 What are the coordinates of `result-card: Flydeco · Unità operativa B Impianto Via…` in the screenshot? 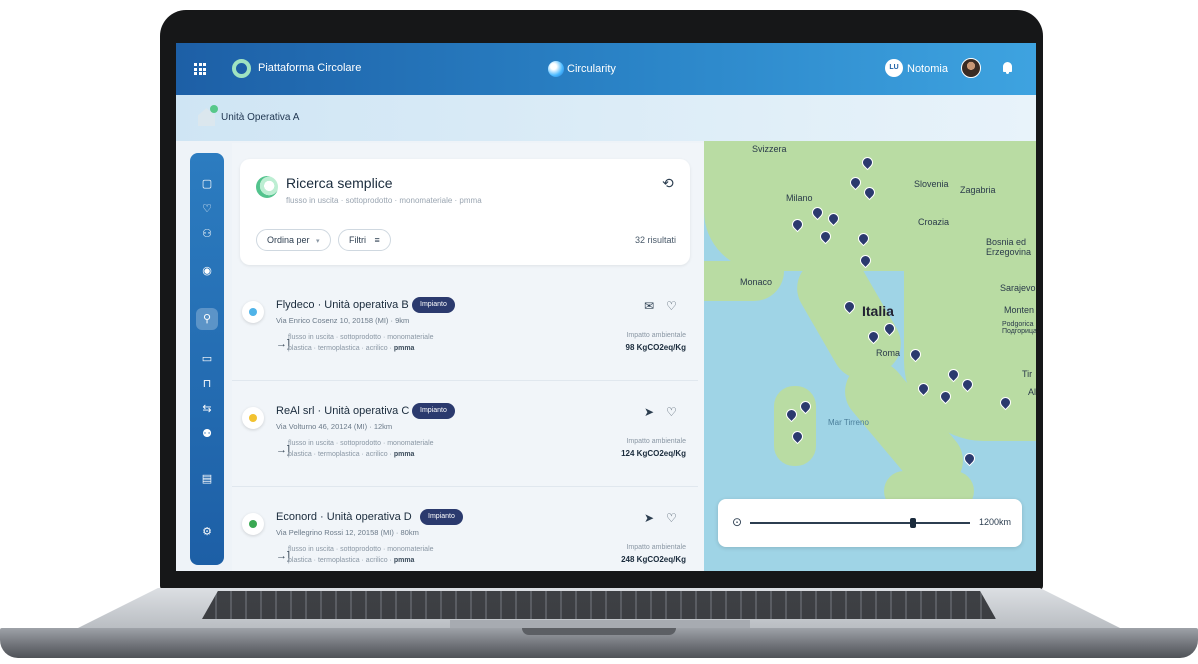 It's located at (465, 332).